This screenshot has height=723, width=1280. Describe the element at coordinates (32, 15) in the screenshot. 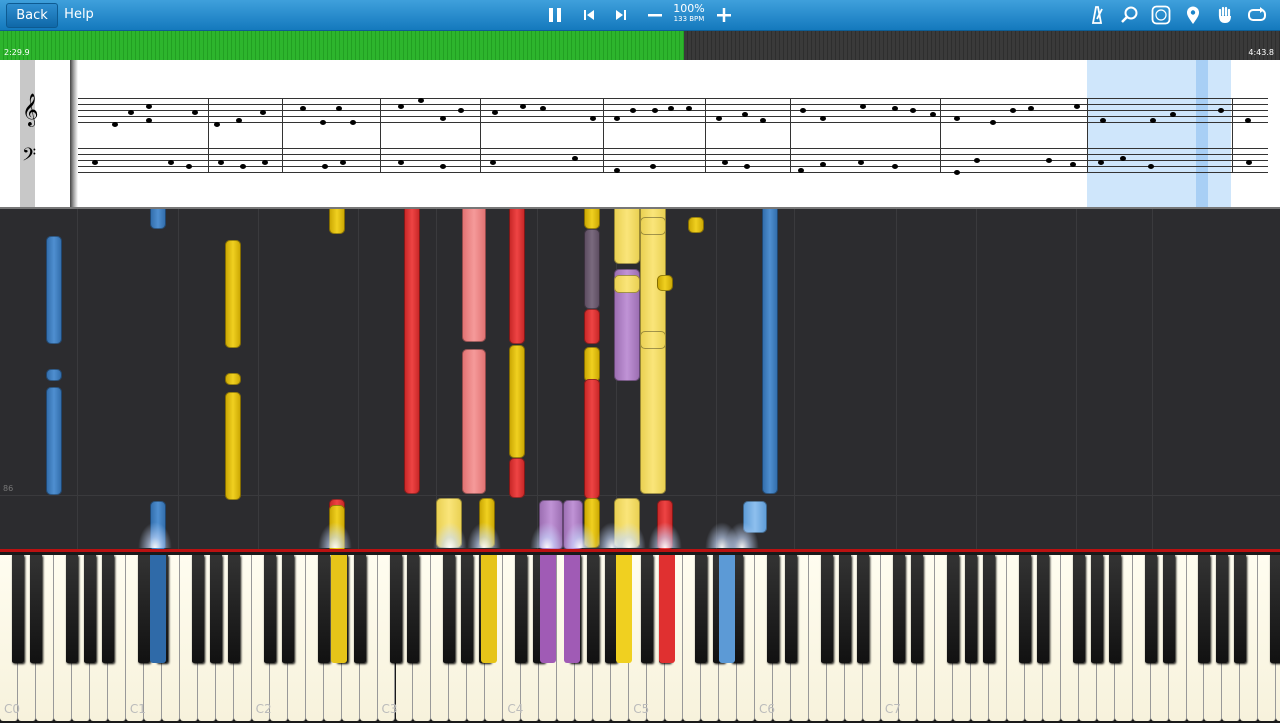

I see `back-button: Back` at that location.